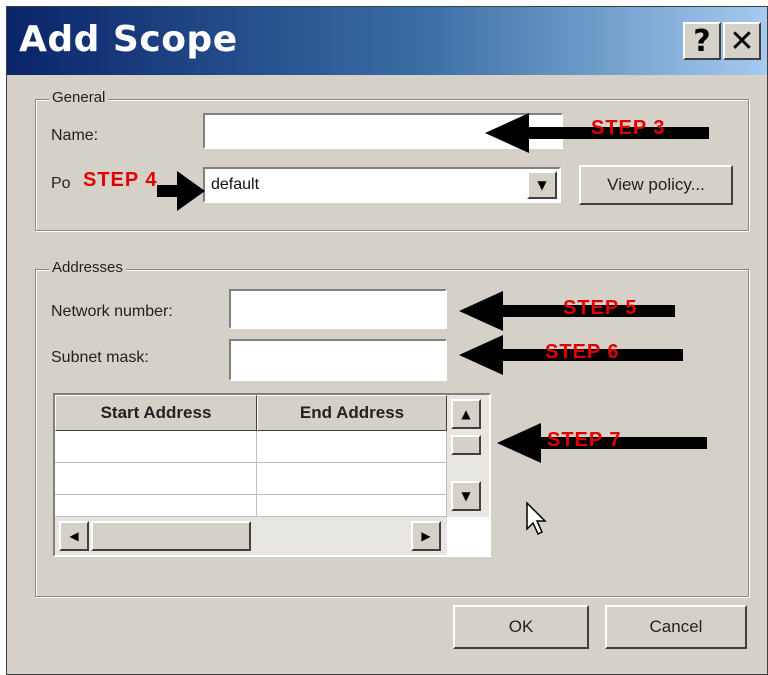 The width and height of the screenshot is (768, 675). What do you see at coordinates (582, 352) in the screenshot?
I see `step-6-label: STEP 6` at bounding box center [582, 352].